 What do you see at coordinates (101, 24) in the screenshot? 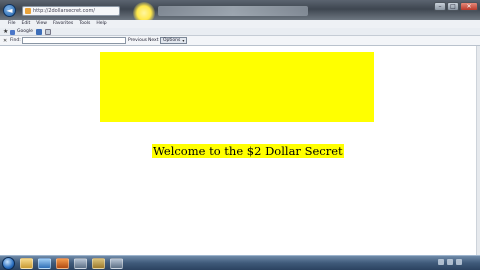
I see `menu-help: Help` at bounding box center [101, 24].